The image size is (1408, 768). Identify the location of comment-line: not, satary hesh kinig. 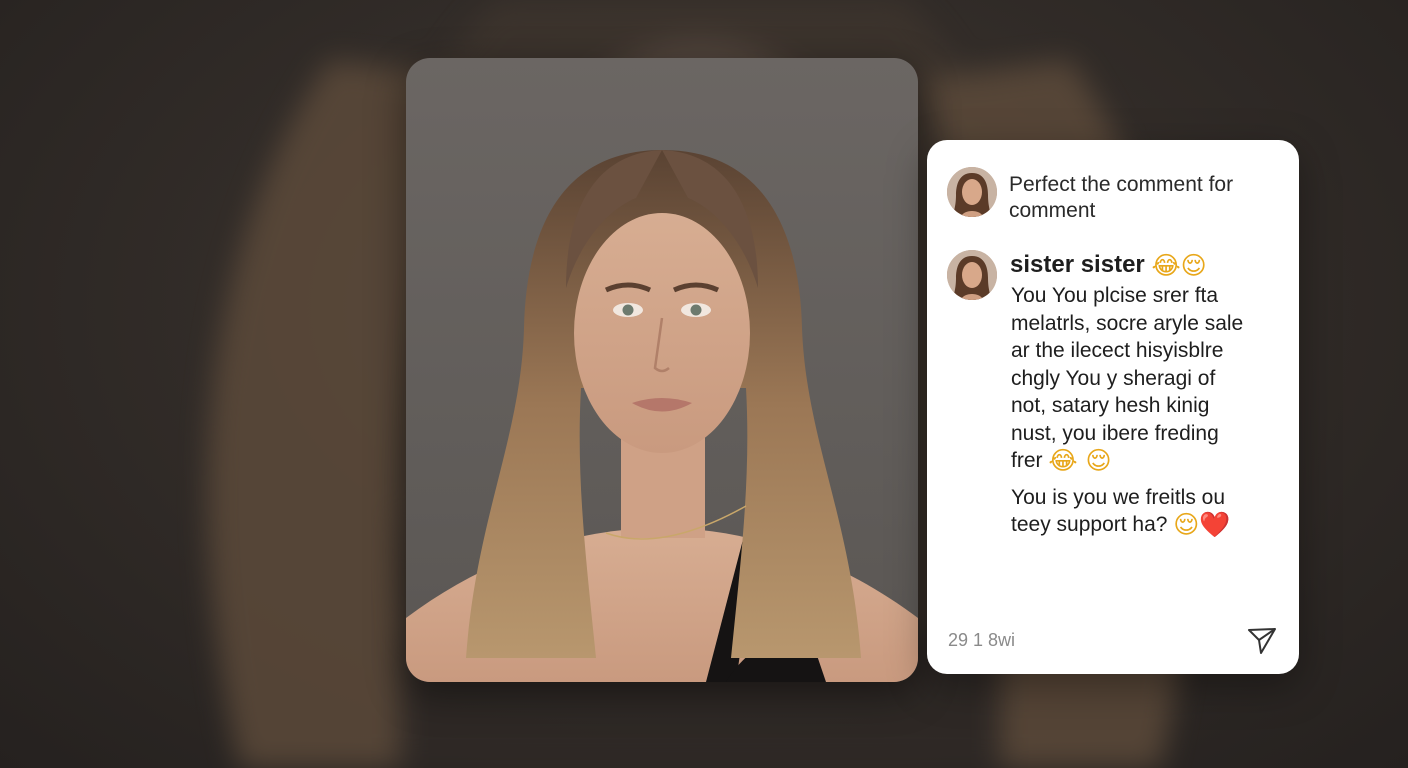
(1110, 405).